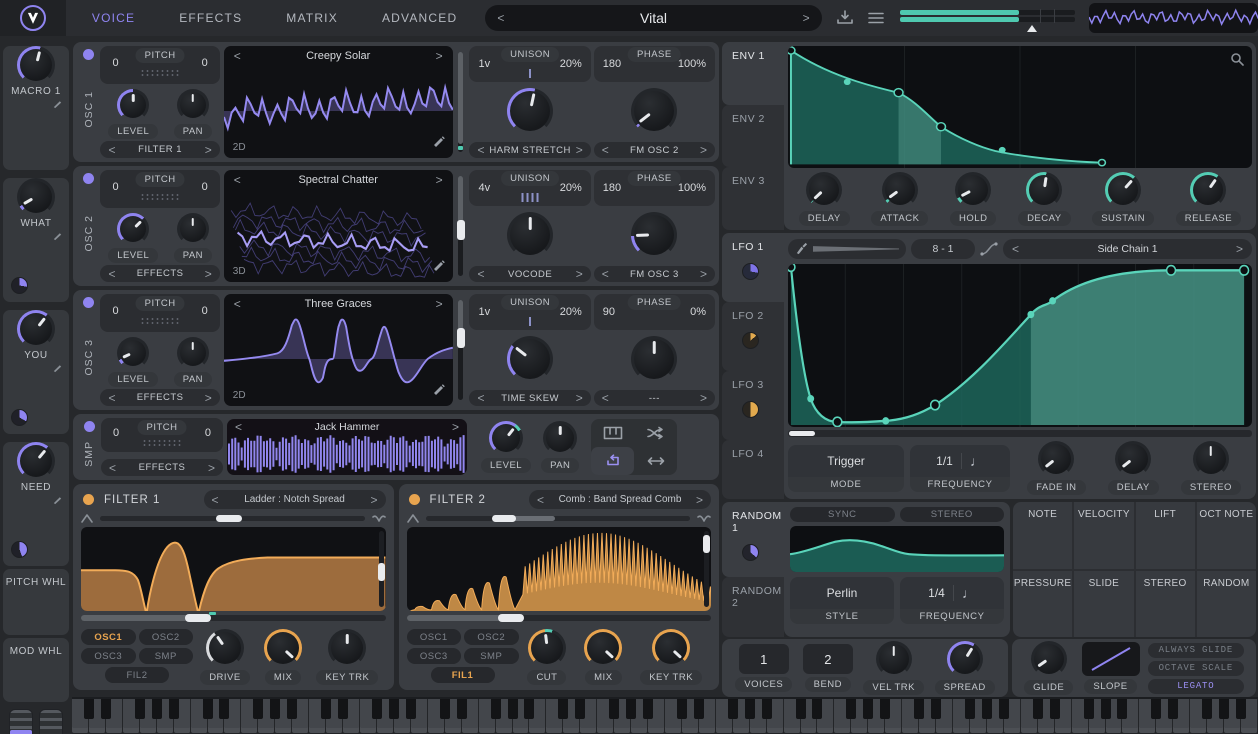 The image size is (1258, 734). Describe the element at coordinates (753, 268) in the screenshot. I see `tab-lfo-1: LFO 1` at that location.